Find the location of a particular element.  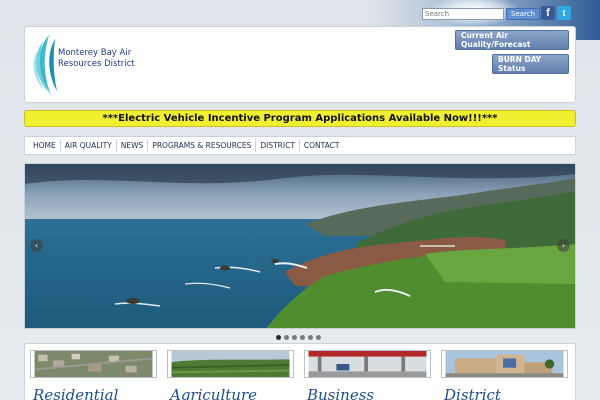

twitter-icon: t is located at coordinates (564, 13).